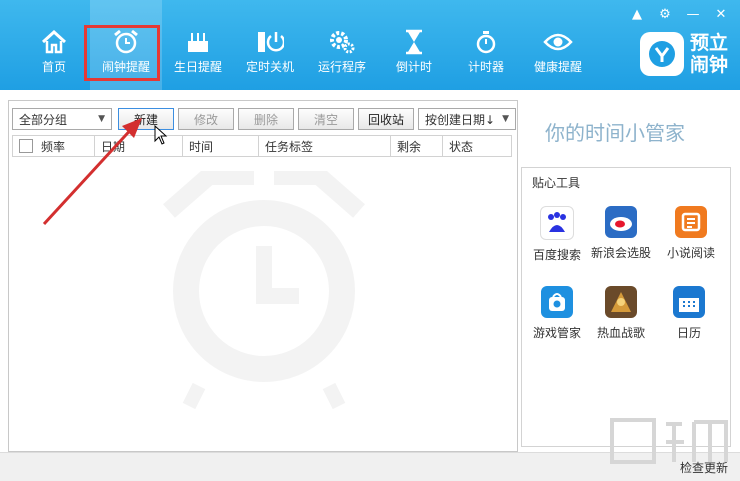 The image size is (740, 481). I want to click on tool-hot-blood-game: 热血战歌, so click(621, 313).